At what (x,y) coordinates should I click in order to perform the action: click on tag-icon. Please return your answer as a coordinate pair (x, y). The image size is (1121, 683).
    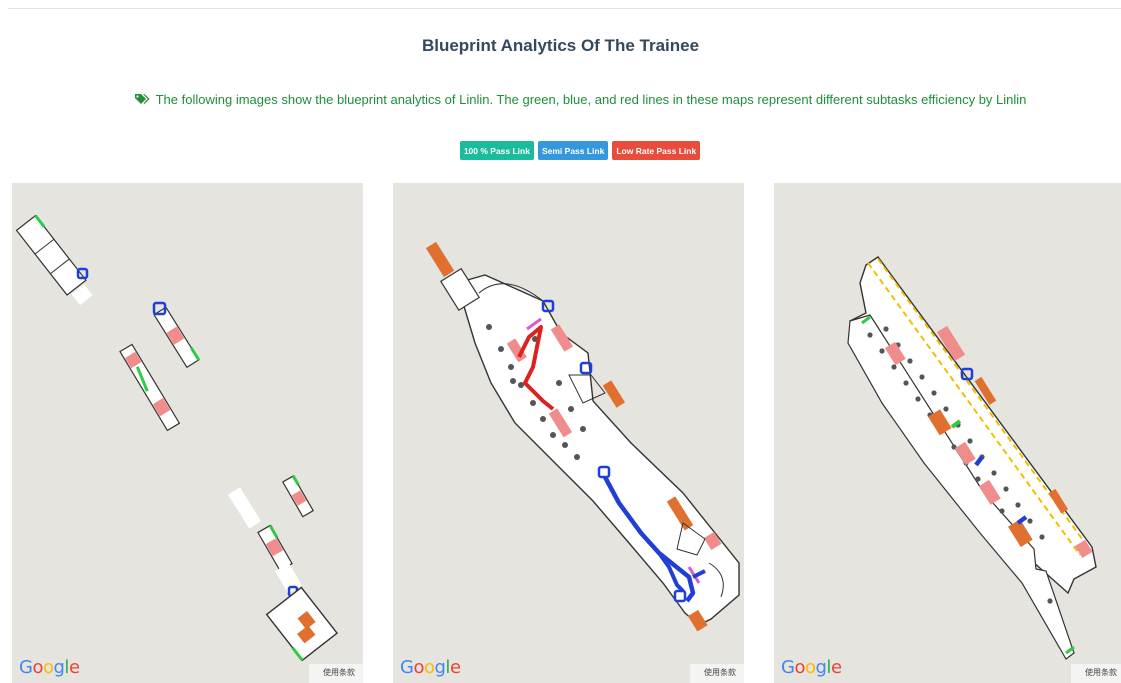
    Looking at the image, I should click on (142, 99).